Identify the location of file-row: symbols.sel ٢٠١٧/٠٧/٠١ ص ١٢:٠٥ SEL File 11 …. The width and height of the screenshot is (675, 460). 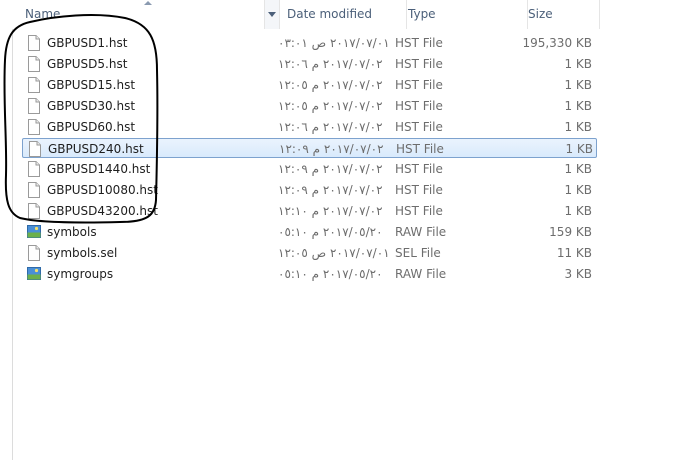
(309, 253).